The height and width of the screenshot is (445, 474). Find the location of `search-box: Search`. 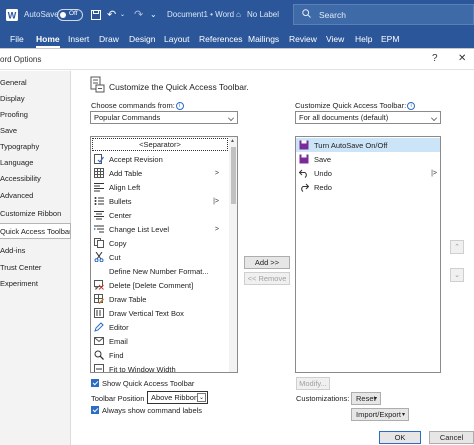

search-box: Search is located at coordinates (383, 14).